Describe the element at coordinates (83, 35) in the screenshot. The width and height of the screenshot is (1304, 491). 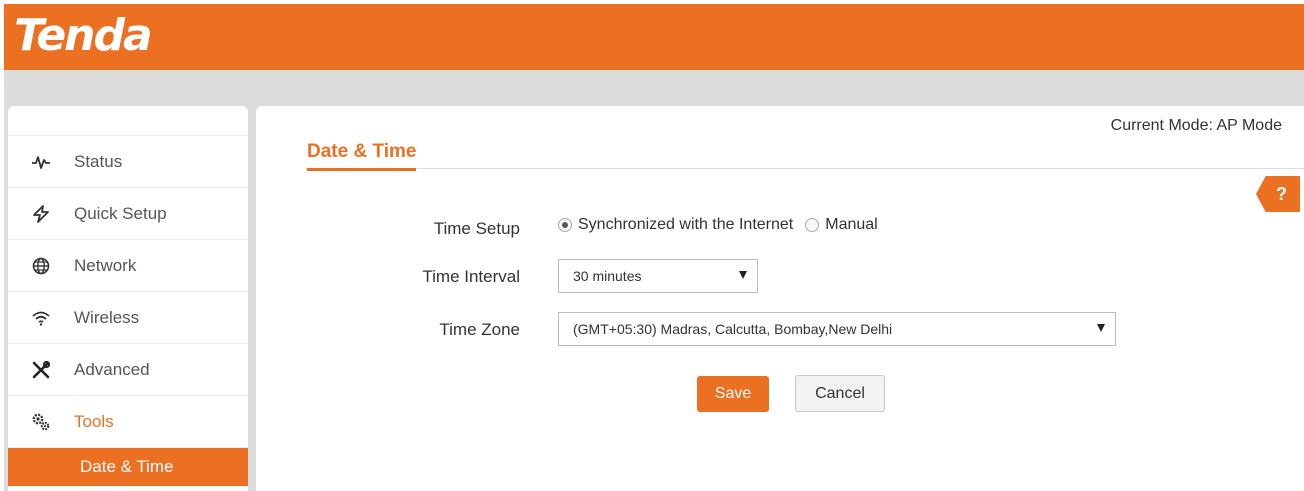
I see `tenda-logo: Tenda` at that location.